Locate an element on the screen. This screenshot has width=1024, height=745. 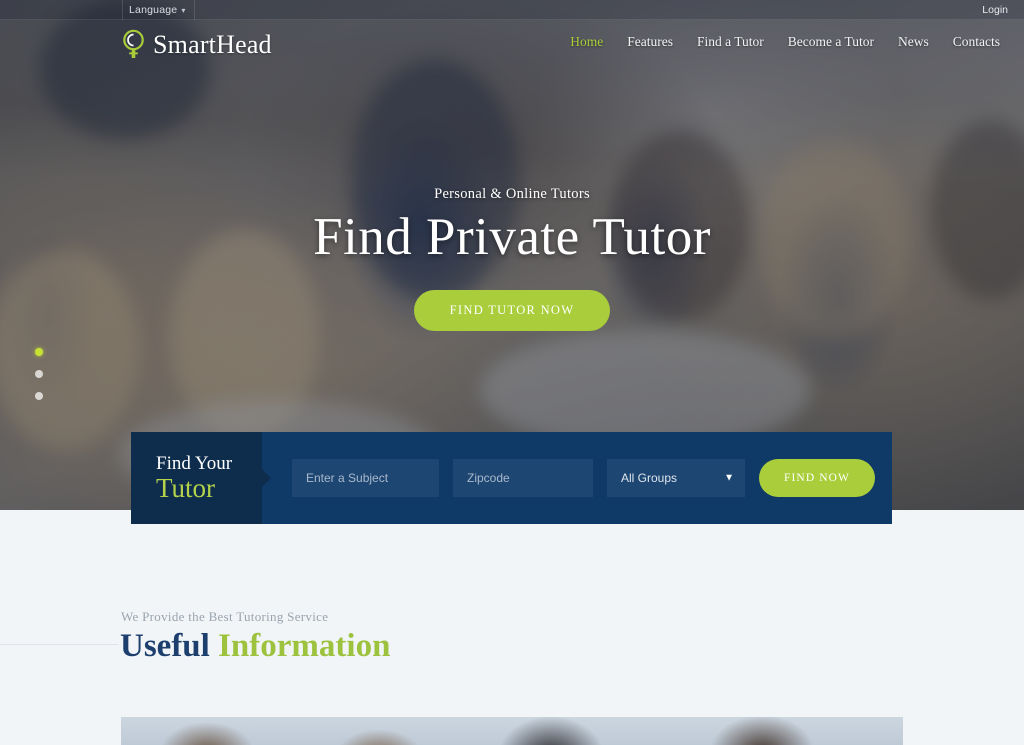
section-title: Useful Information is located at coordinates (255, 647).